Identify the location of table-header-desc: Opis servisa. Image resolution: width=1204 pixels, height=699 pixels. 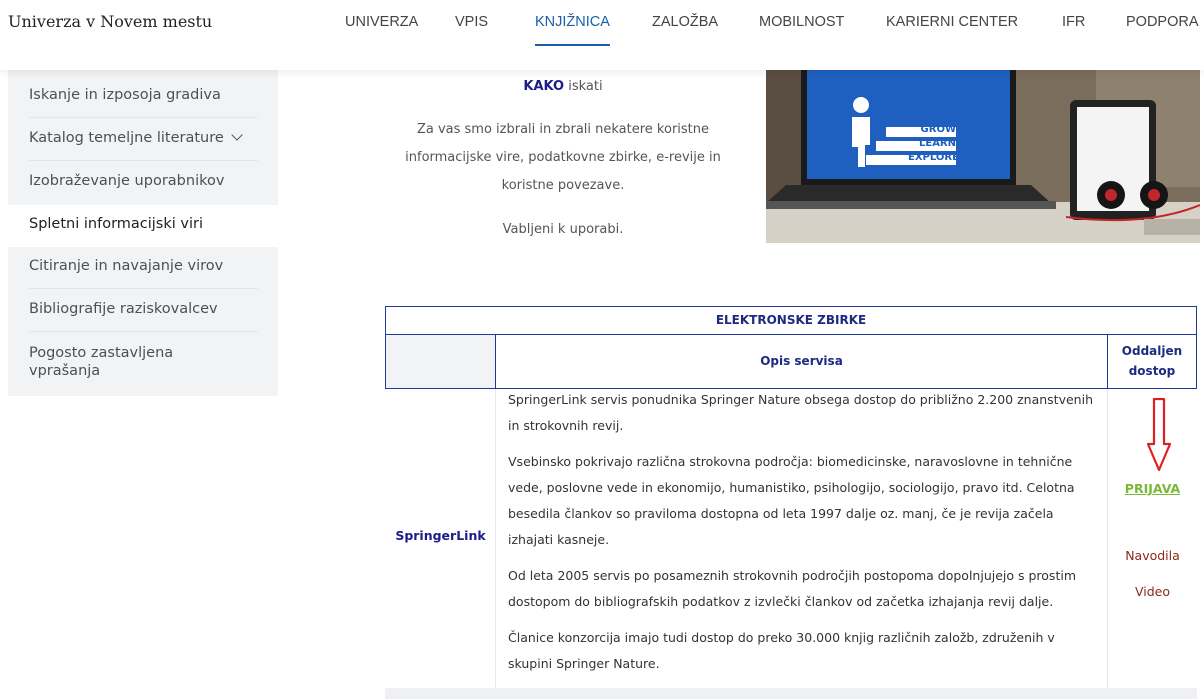
(801, 361).